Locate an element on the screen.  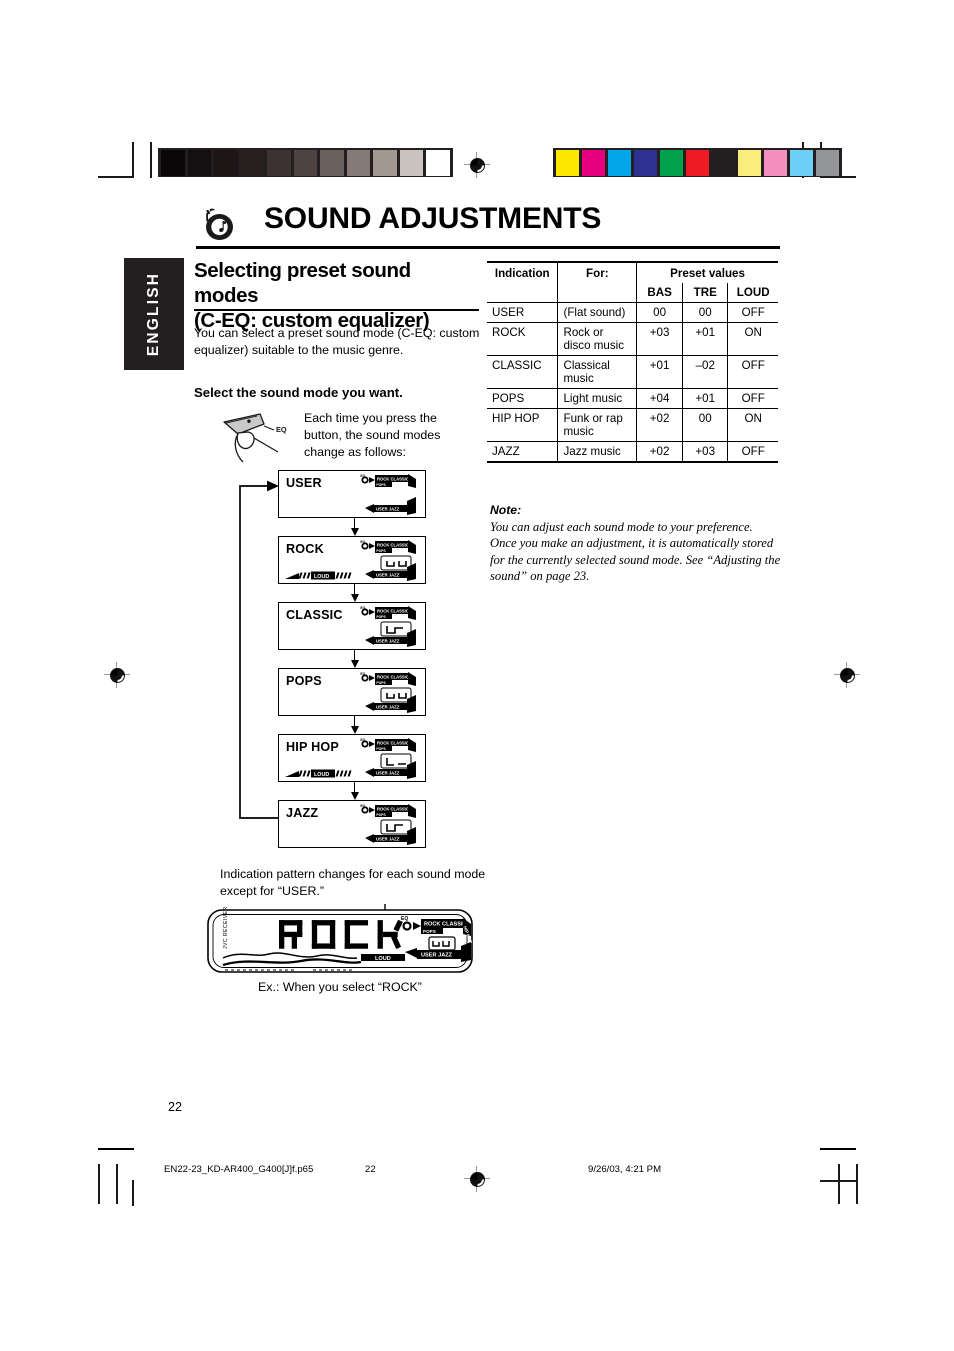
cell-indication: USER is located at coordinates (523, 312).